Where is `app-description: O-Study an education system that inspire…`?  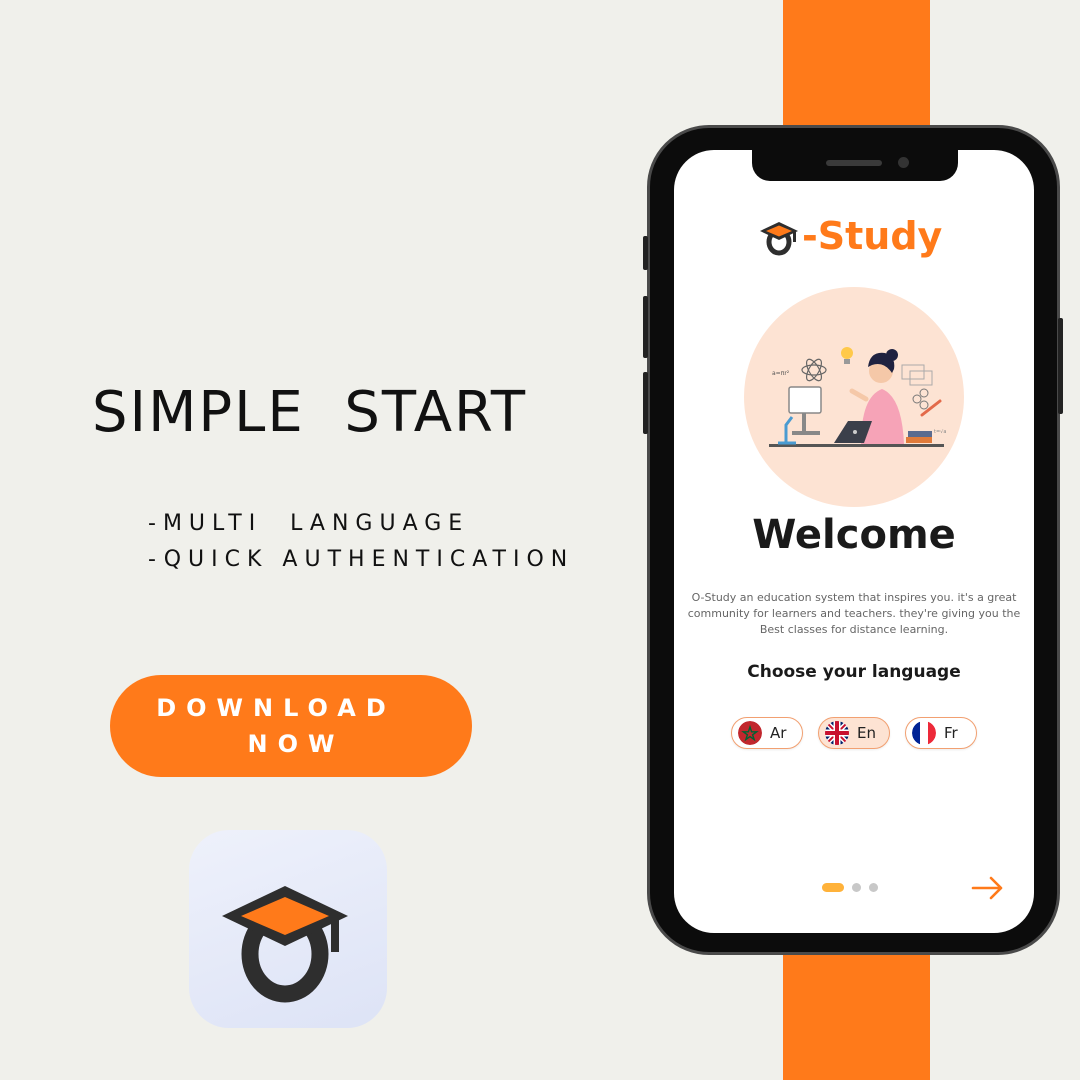 app-description: O-Study an education system that inspire… is located at coordinates (854, 613).